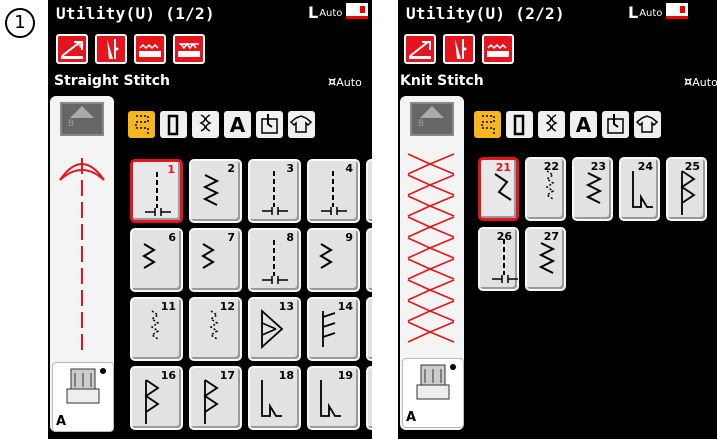 The image size is (717, 439). What do you see at coordinates (431, 248) in the screenshot?
I see `knit-stitch-preview-icon` at bounding box center [431, 248].